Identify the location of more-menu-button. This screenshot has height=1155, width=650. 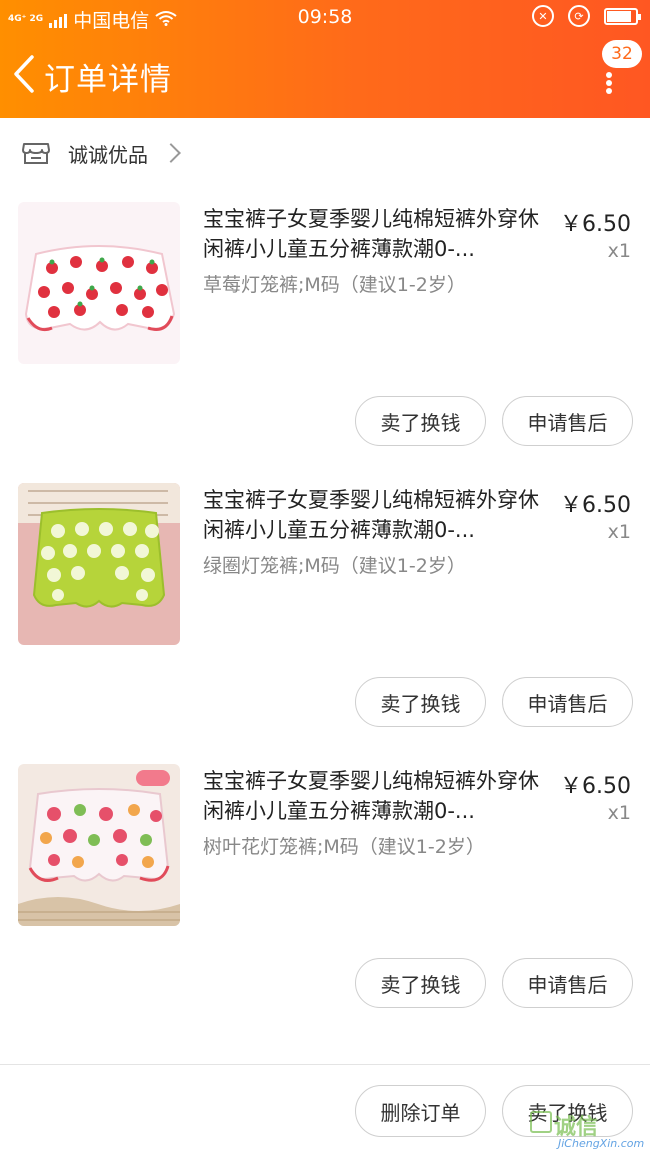
(609, 83).